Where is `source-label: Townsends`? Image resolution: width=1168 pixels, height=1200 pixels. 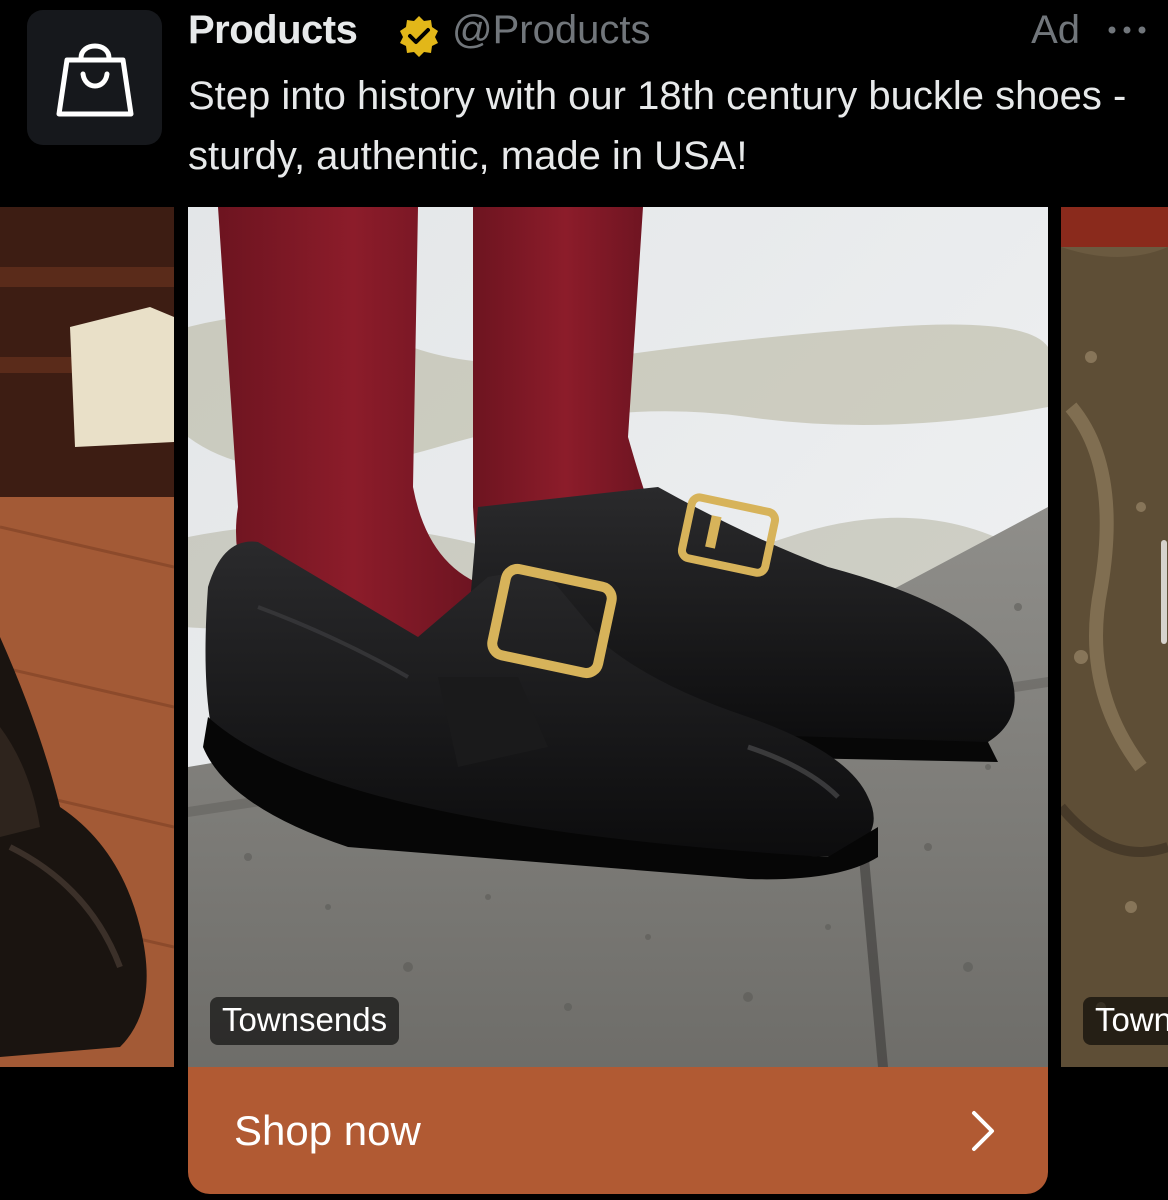
source-label: Townsends is located at coordinates (305, 1021).